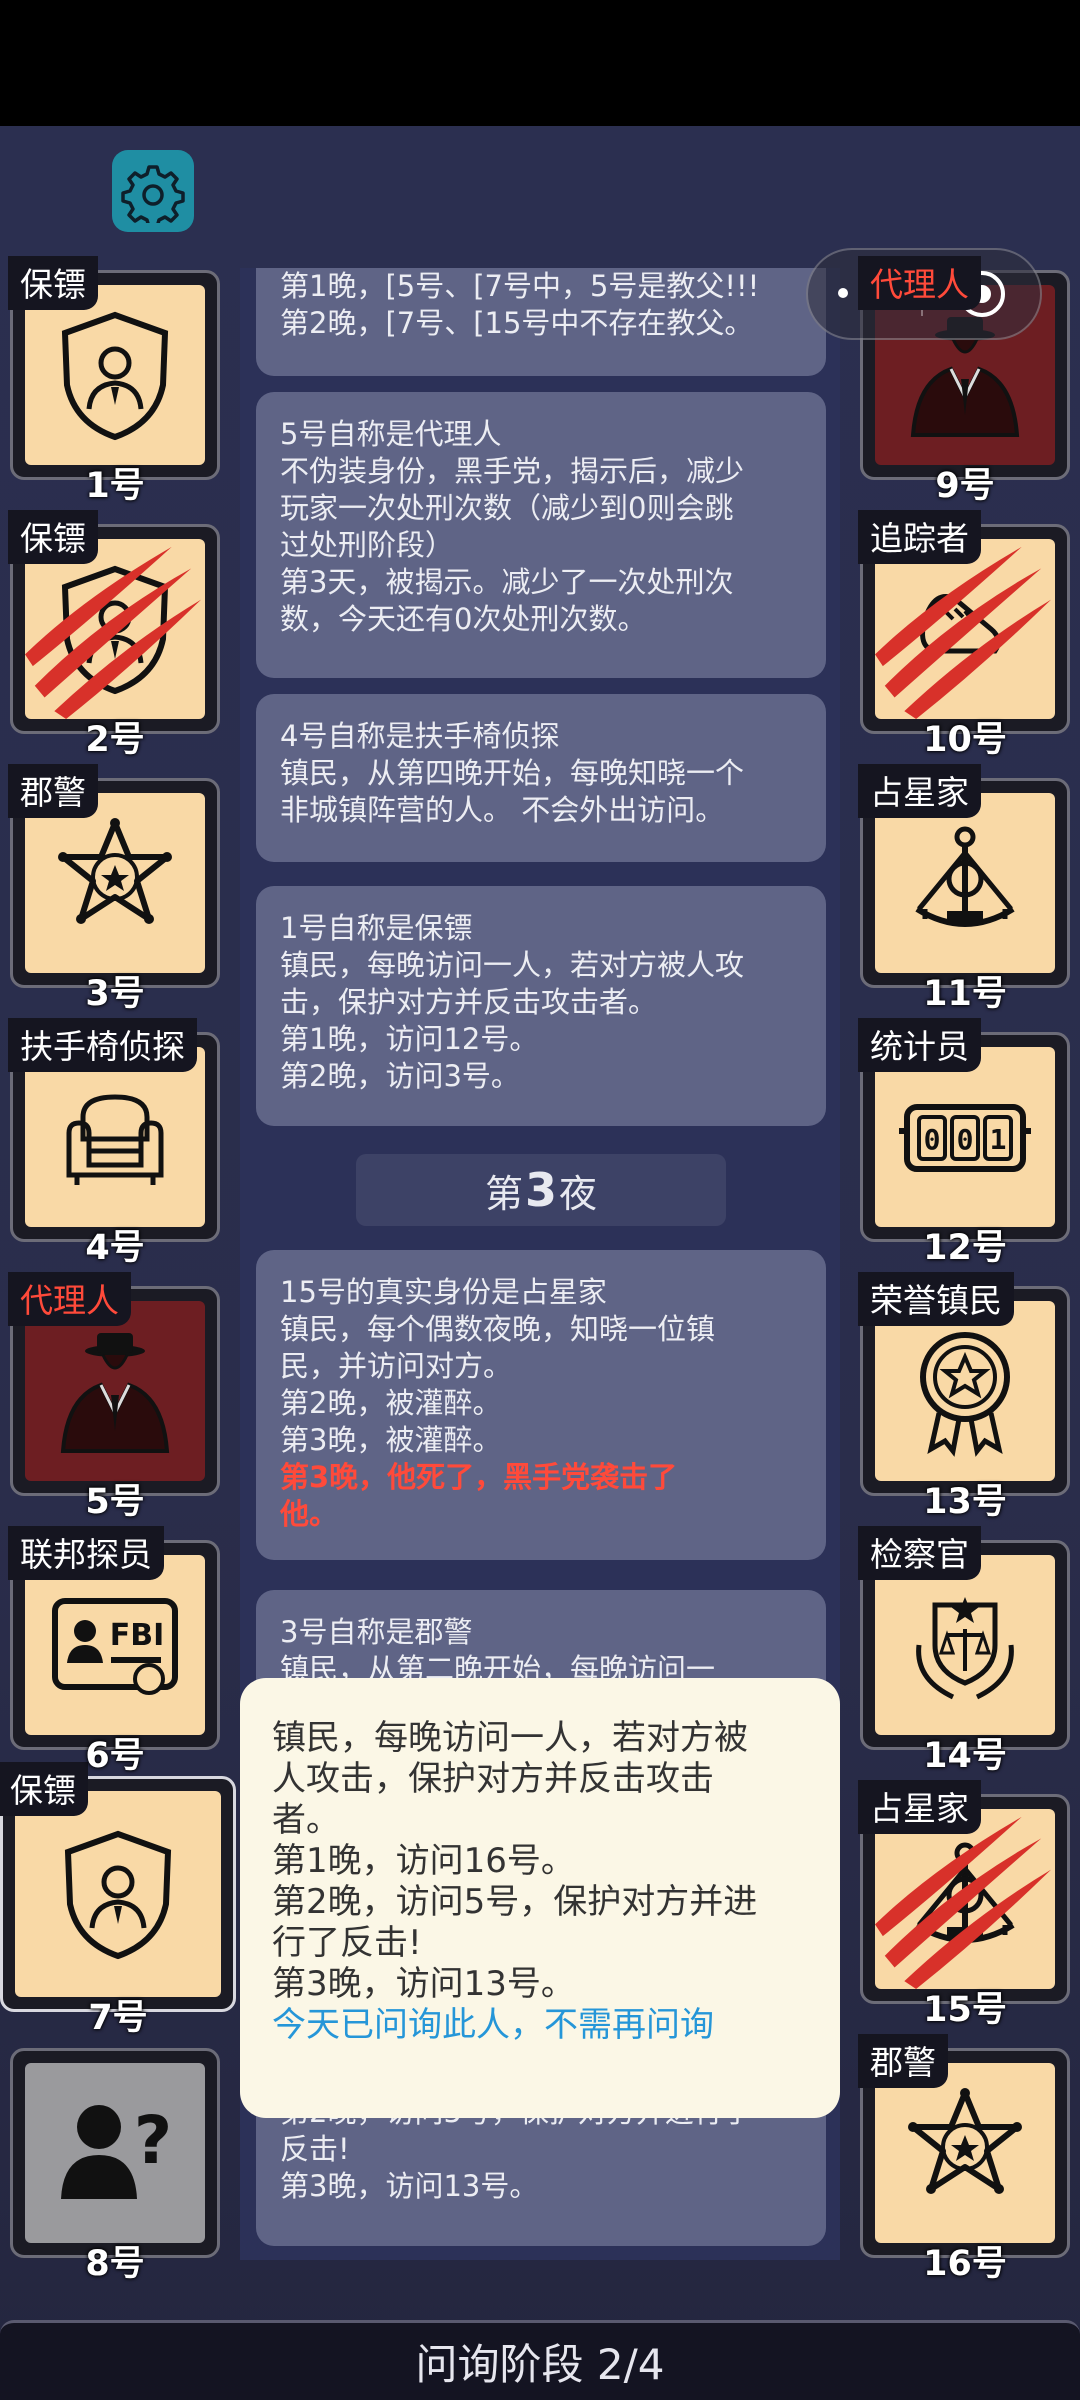  Describe the element at coordinates (409, 1039) in the screenshot. I see `feed-line: 第1晚，访问12号。` at that location.